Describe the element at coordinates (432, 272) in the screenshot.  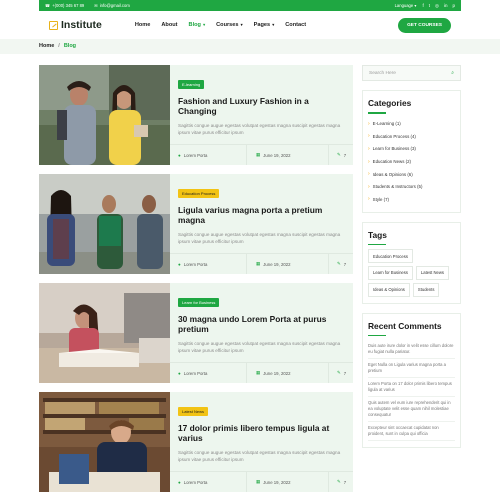
I see `tag-item: Latest News` at that location.